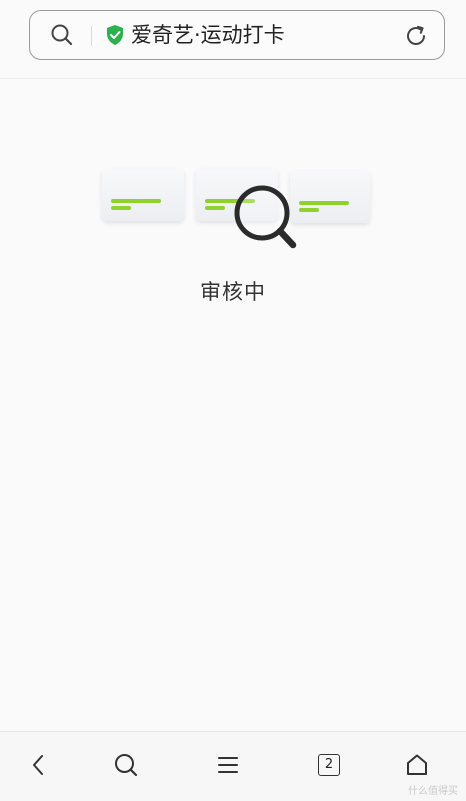 This screenshot has width=466, height=801. Describe the element at coordinates (208, 35) in the screenshot. I see `page-title: 爱奇艺·运动打卡` at that location.